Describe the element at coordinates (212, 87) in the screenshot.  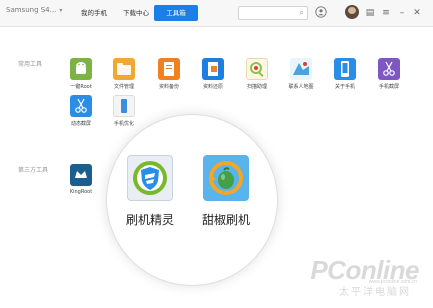
I see `tool-label: 资料还原` at that location.